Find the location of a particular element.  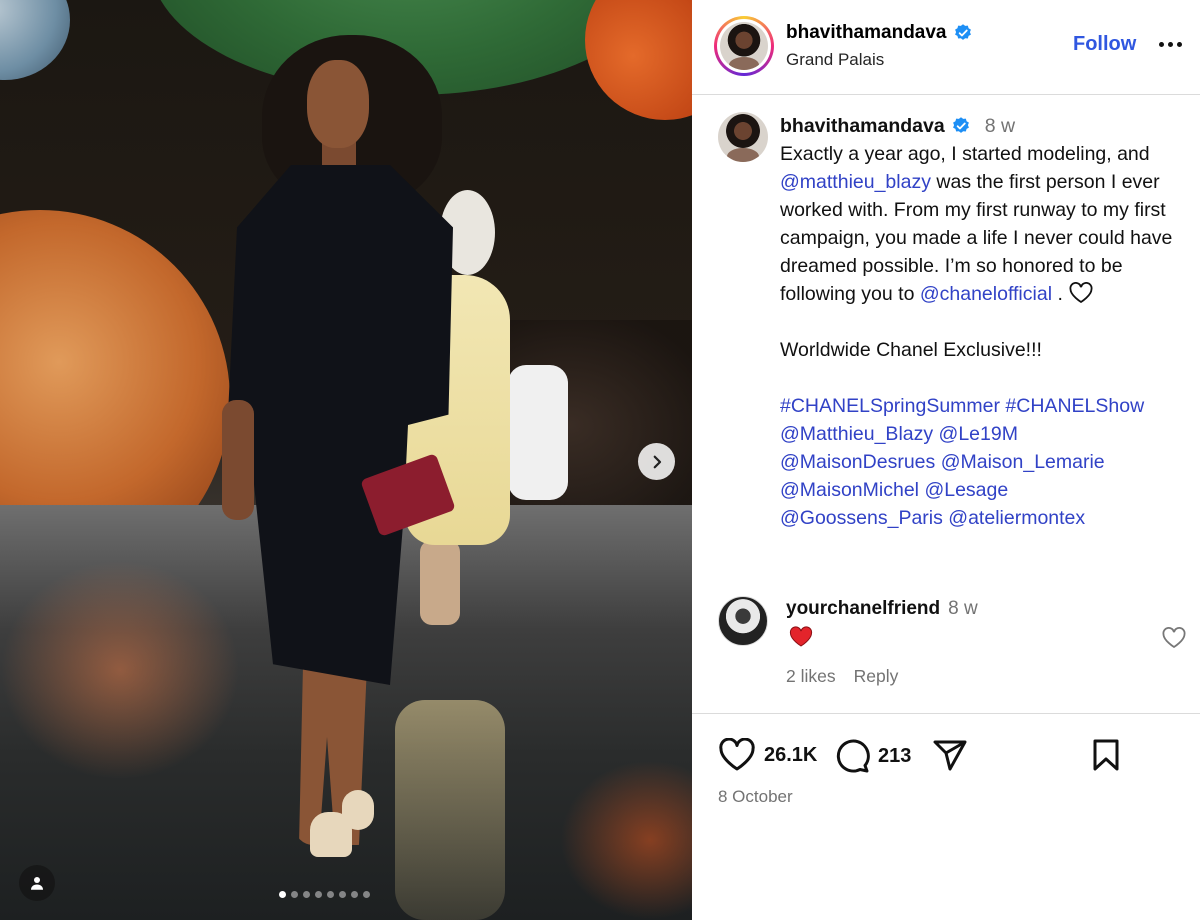

floor-reflection-red is located at coordinates (626, 840).